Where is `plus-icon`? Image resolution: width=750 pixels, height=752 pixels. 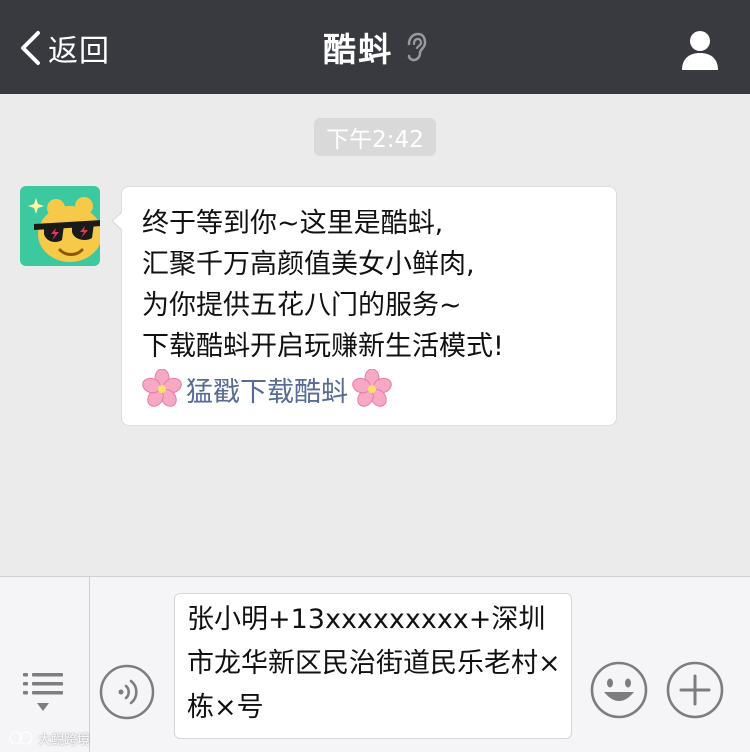
plus-icon is located at coordinates (695, 690).